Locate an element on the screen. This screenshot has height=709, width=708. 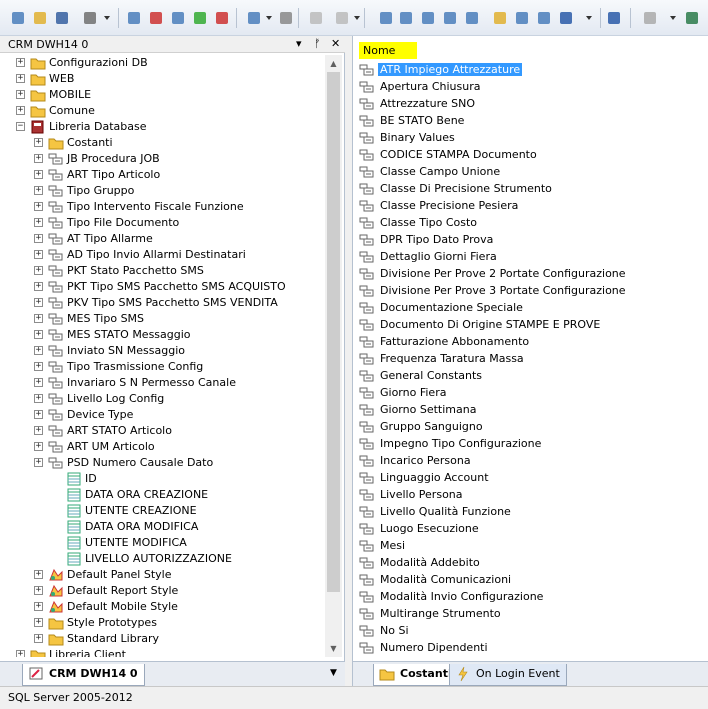
redo-icon is located at coordinates (342, 18).